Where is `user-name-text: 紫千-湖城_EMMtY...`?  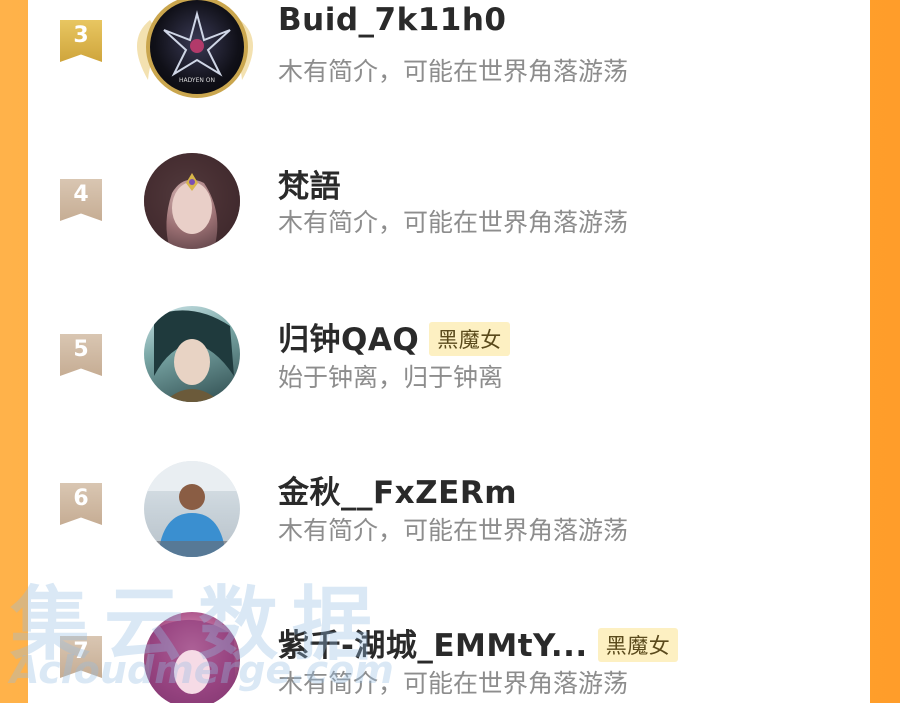 user-name-text: 紫千-湖城_EMMtY... is located at coordinates (433, 646).